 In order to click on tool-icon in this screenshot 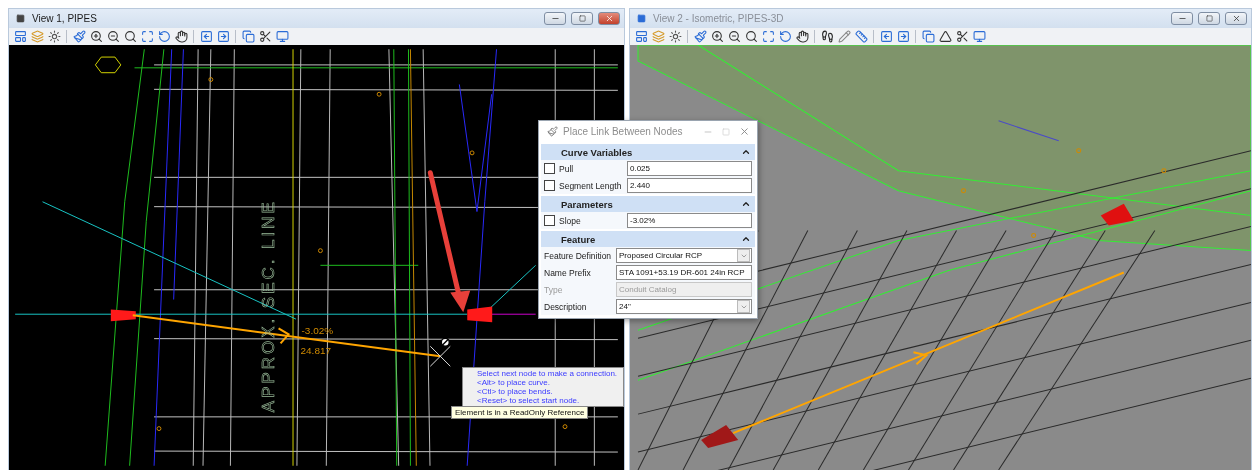, I will do `click(552, 131)`.